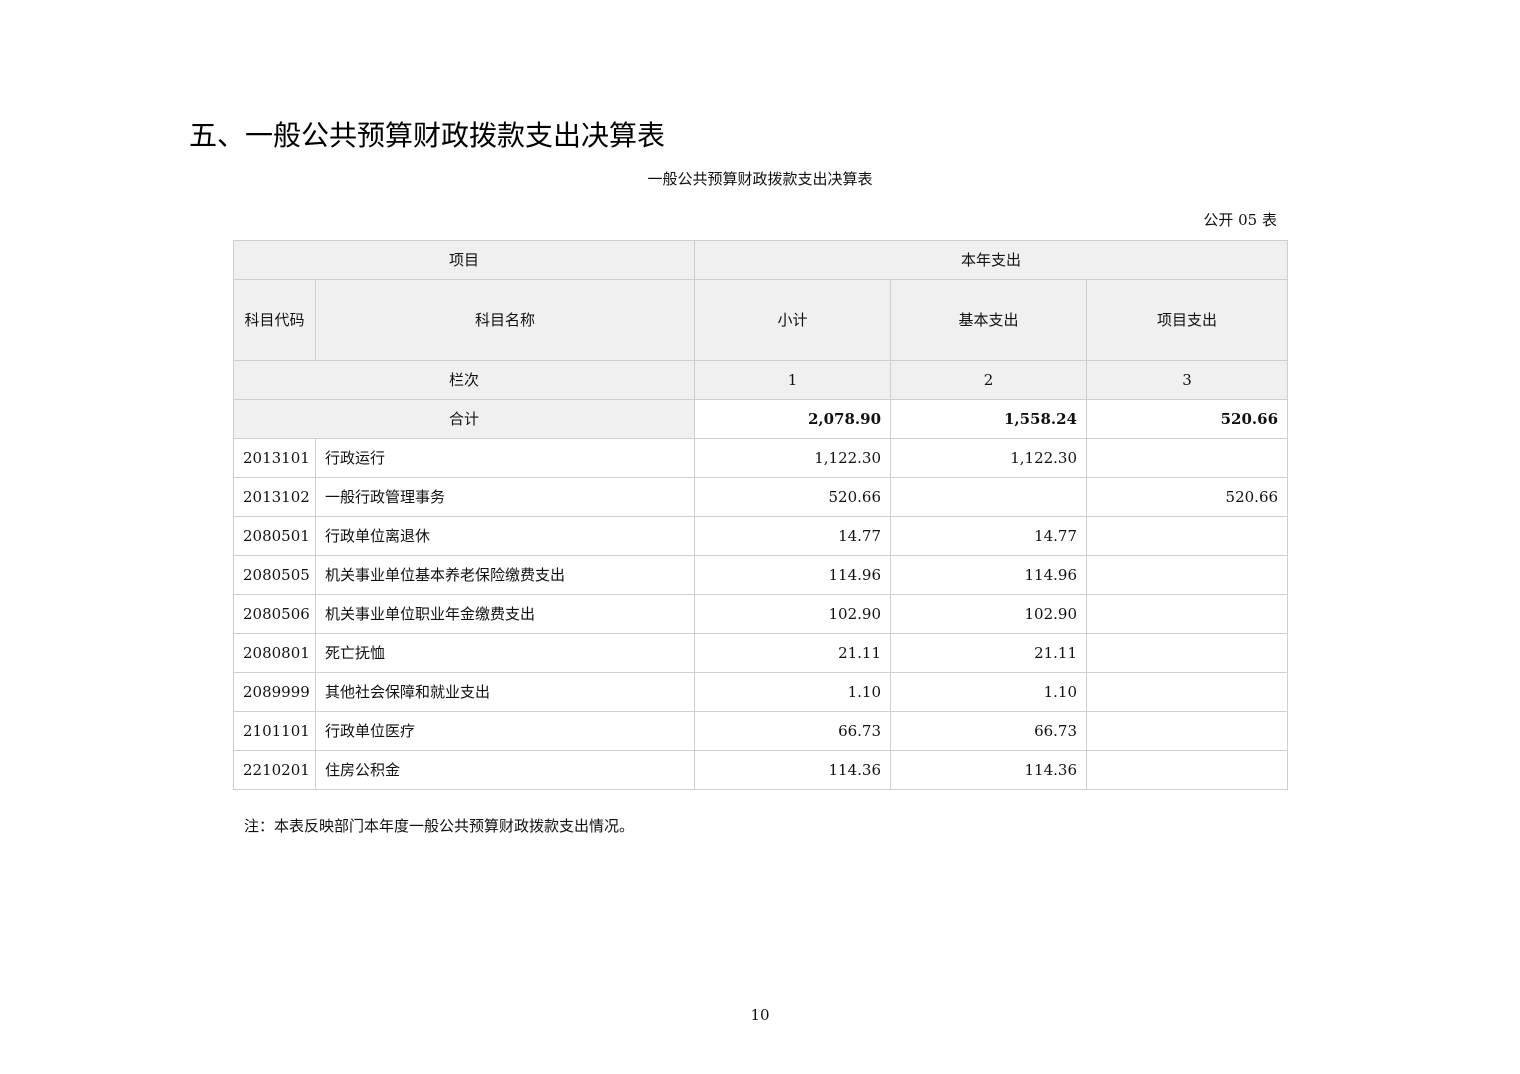 The height and width of the screenshot is (1074, 1520). I want to click on table-footnote: 注：本表反映部门本年度一般公共预算财政拨款支出情况。, so click(439, 826).